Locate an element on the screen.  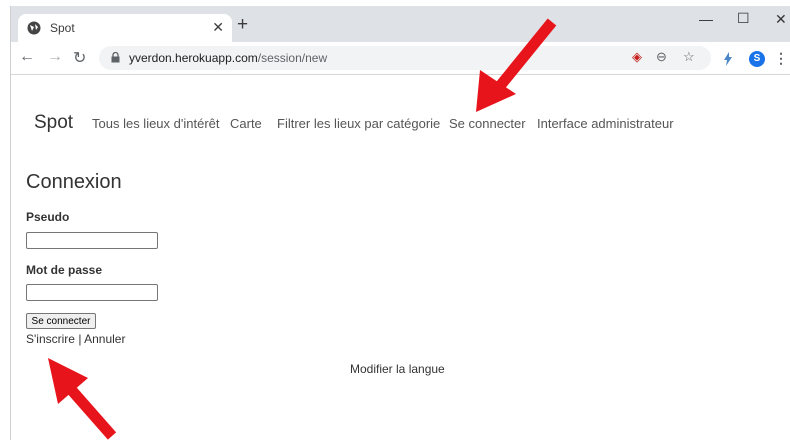
profile-avatar: S is located at coordinates (757, 59).